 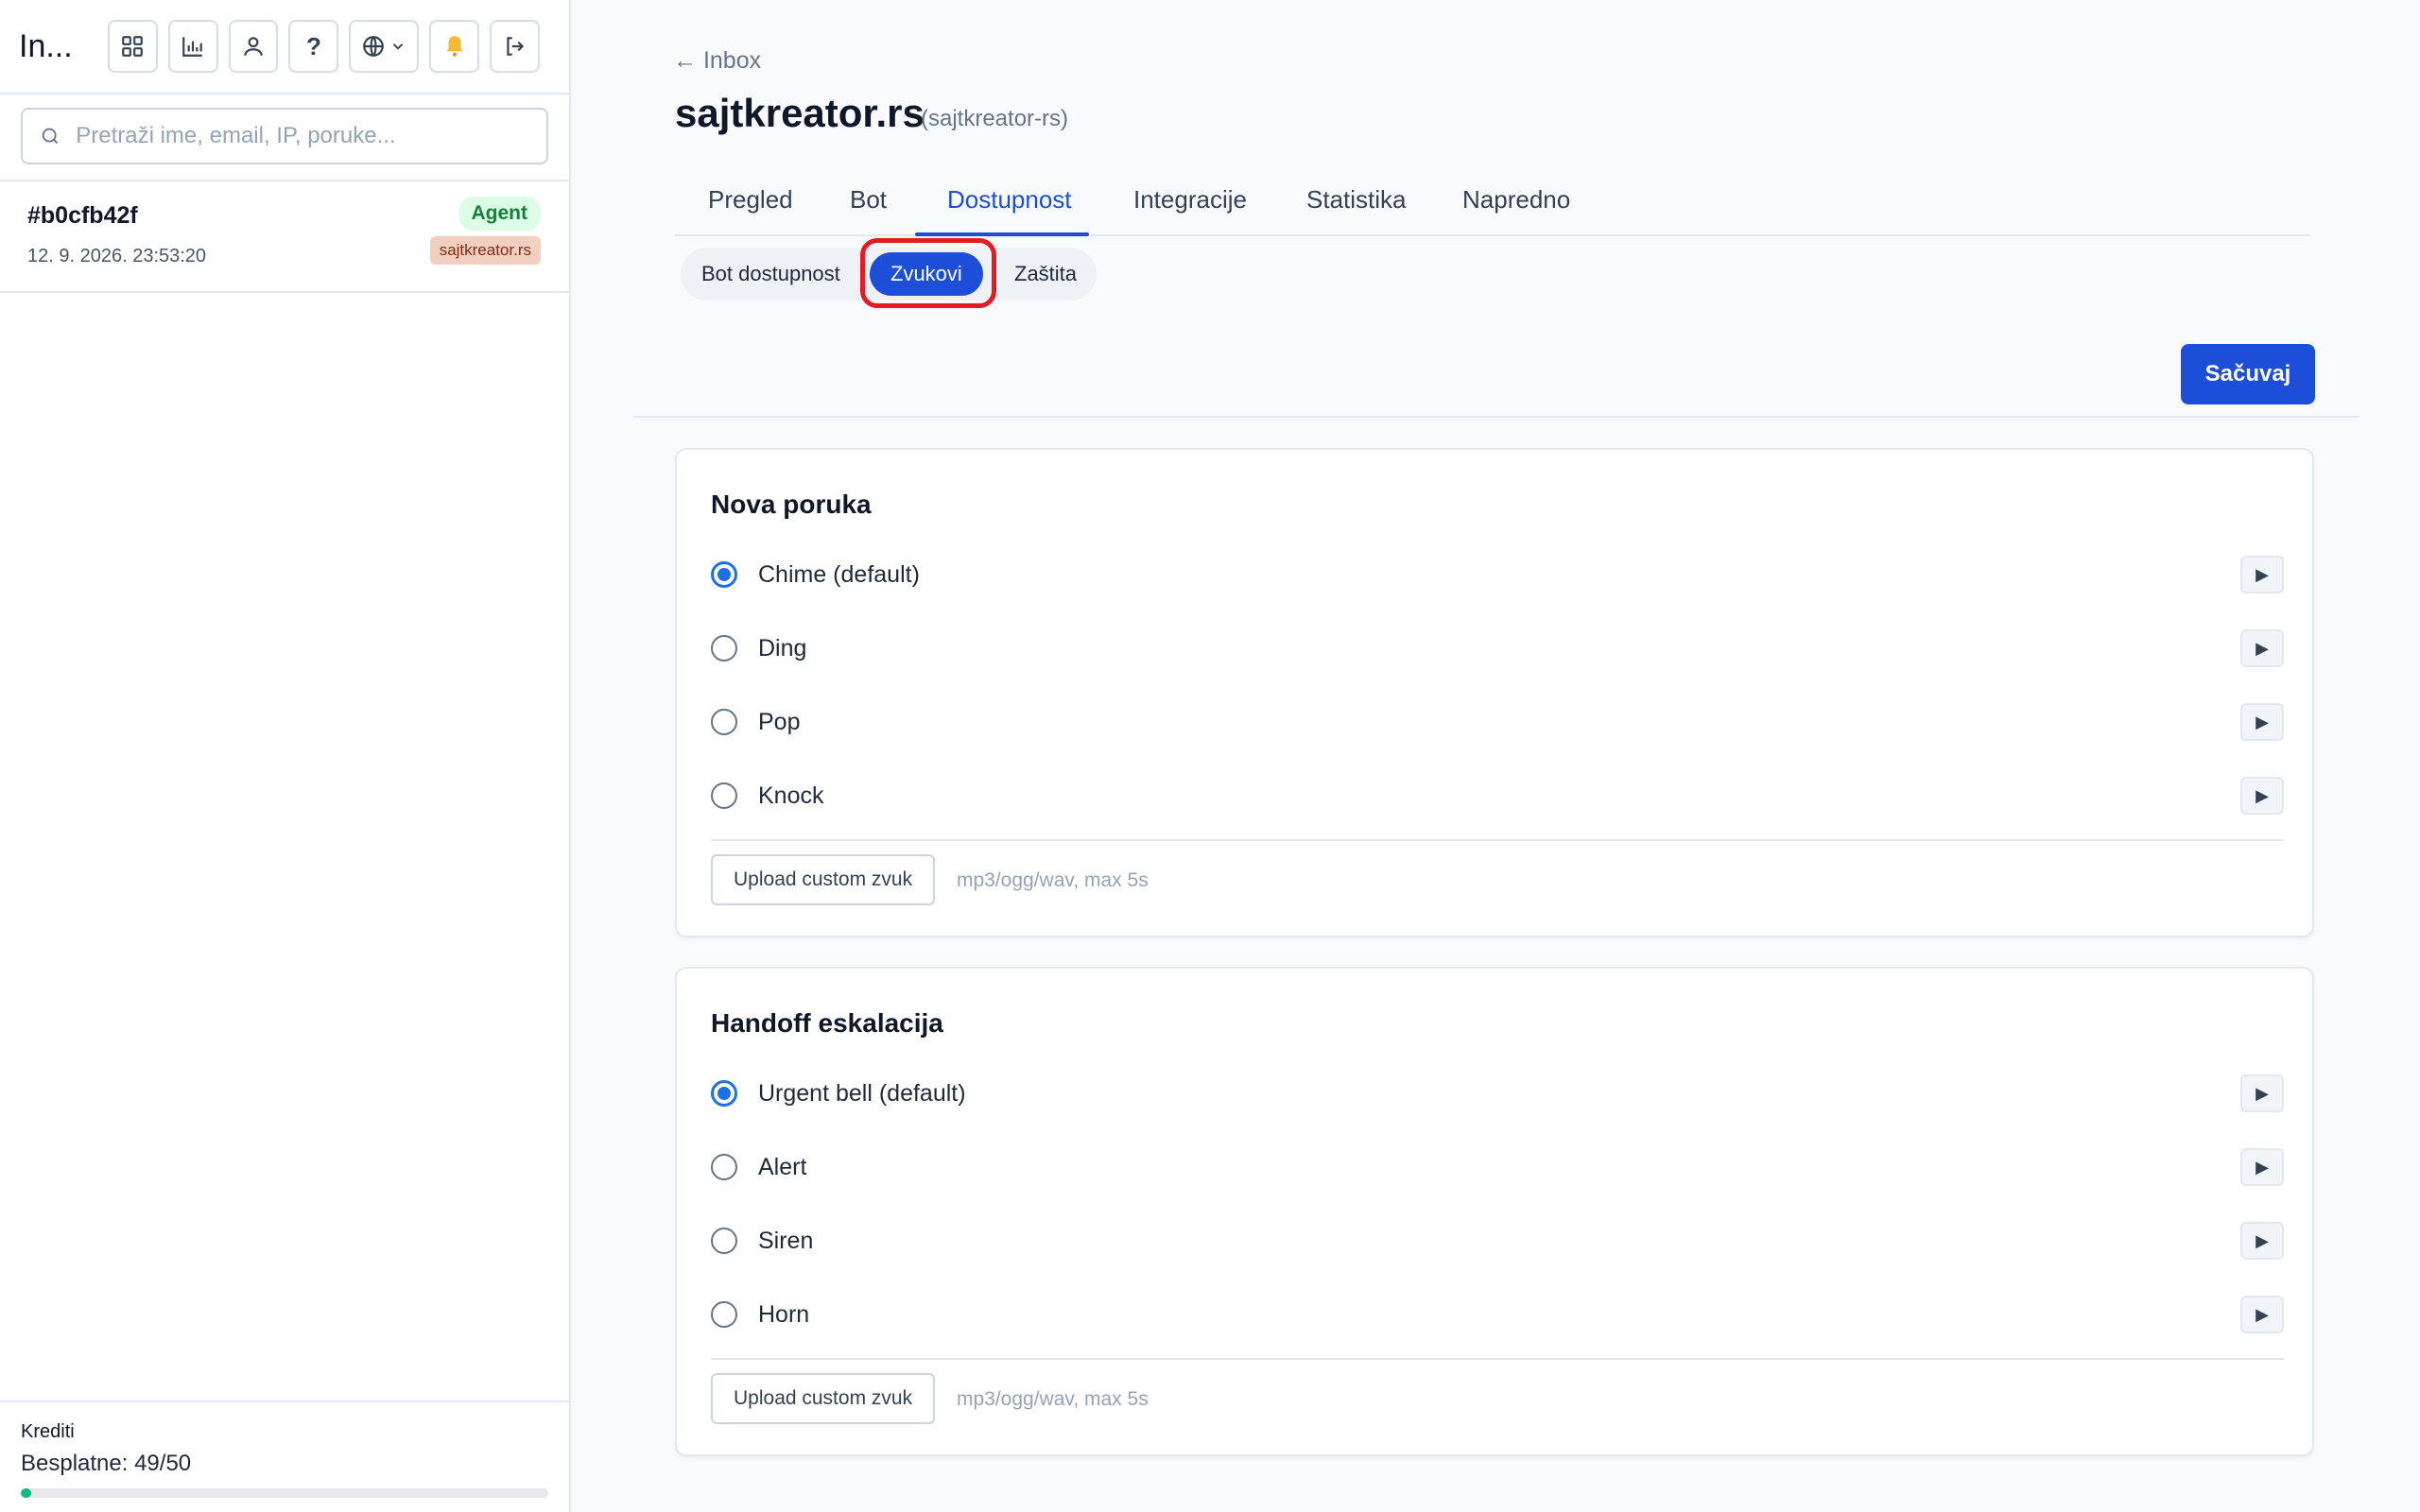 I want to click on sound-option-label: Pop, so click(x=779, y=721).